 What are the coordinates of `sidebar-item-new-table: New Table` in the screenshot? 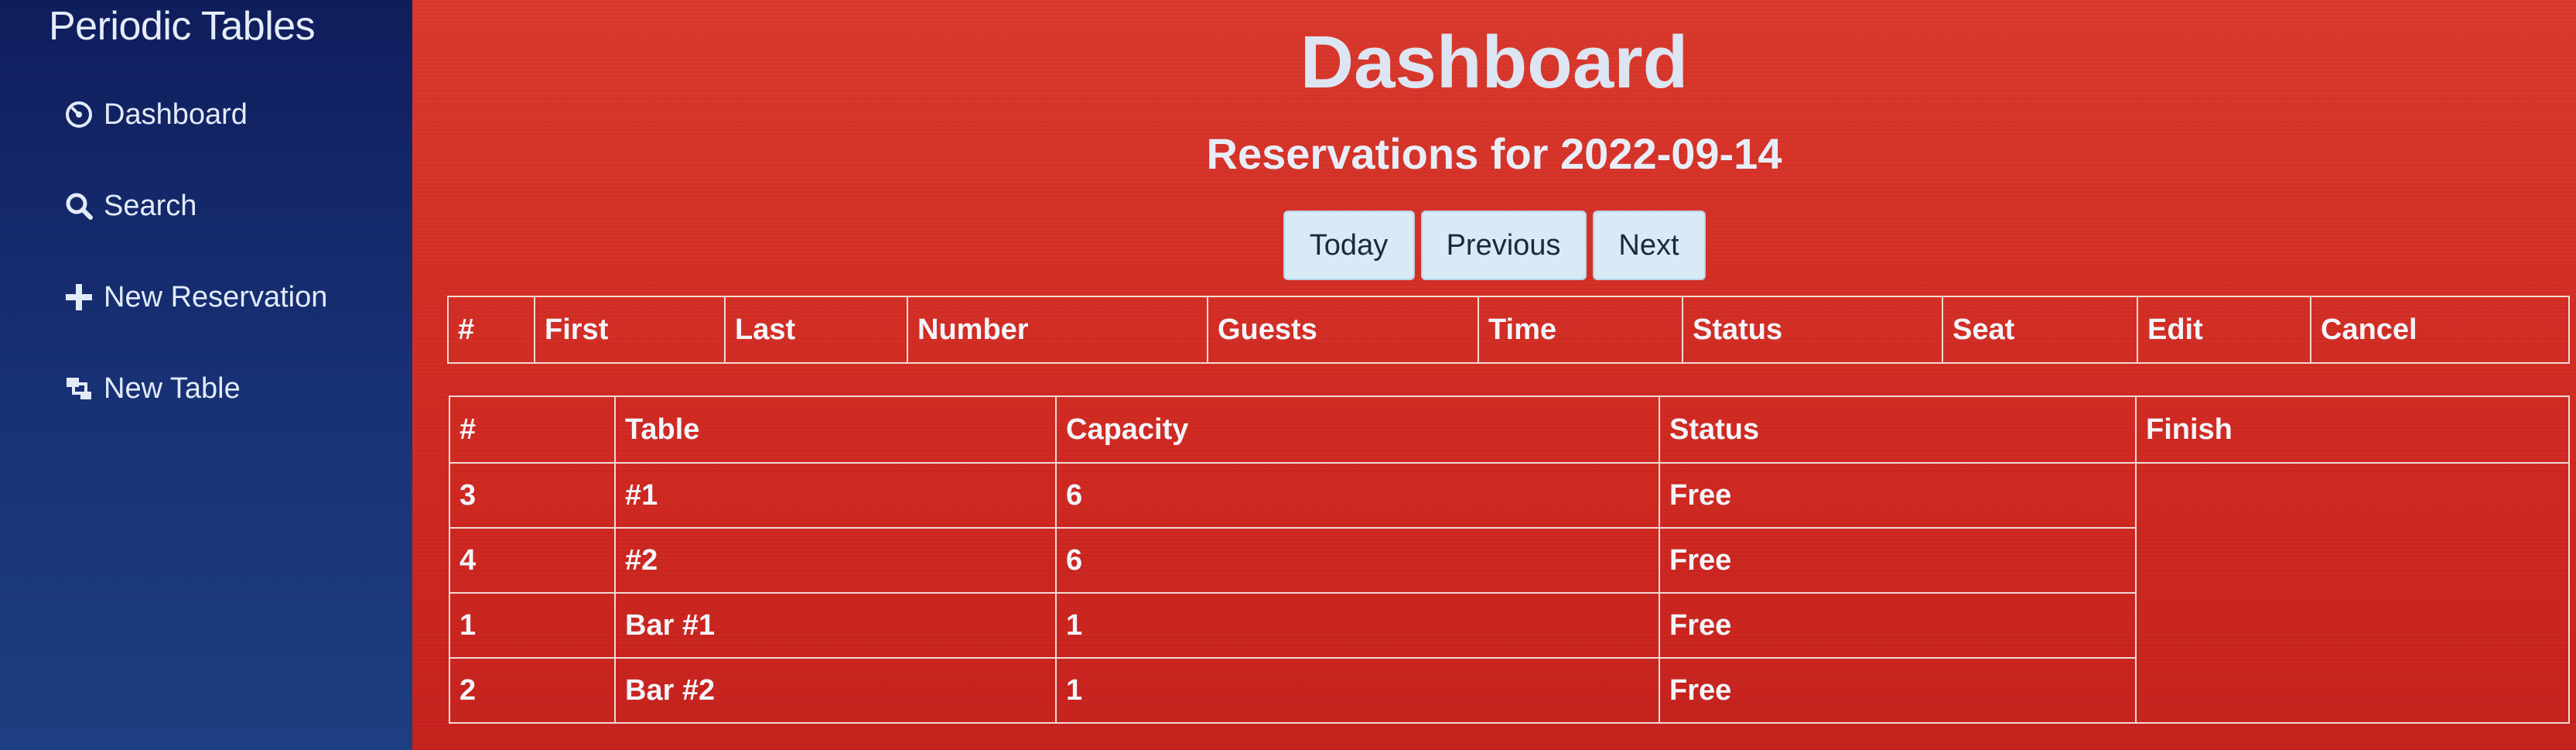 It's located at (151, 389).